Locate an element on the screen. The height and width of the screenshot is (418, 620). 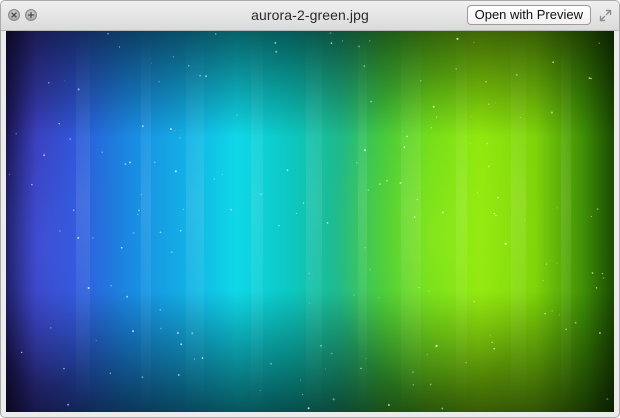
resize-icon is located at coordinates (605, 15).